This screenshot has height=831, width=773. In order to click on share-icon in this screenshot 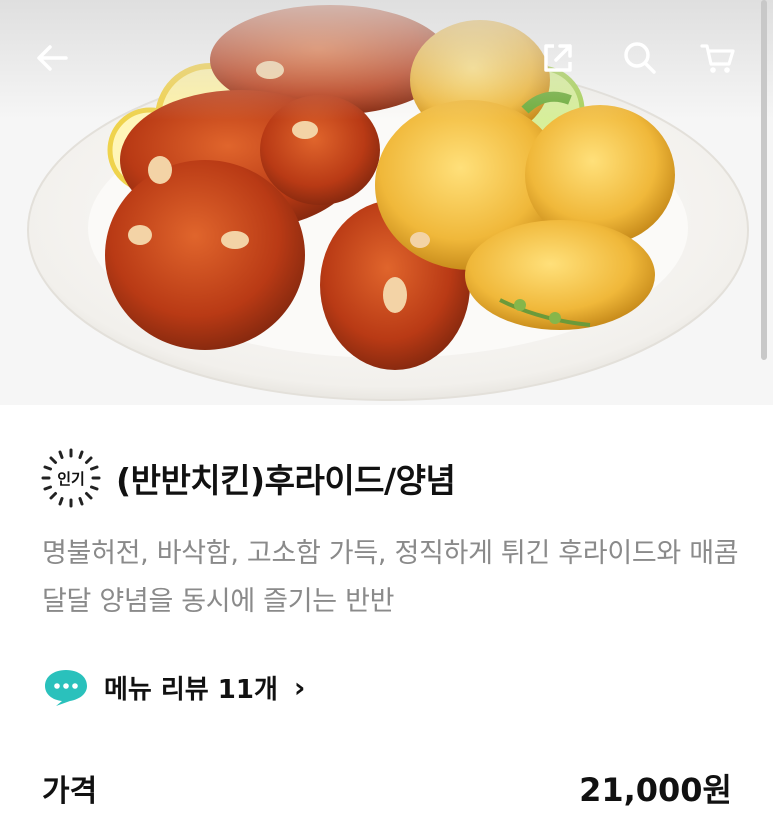, I will do `click(558, 58)`.